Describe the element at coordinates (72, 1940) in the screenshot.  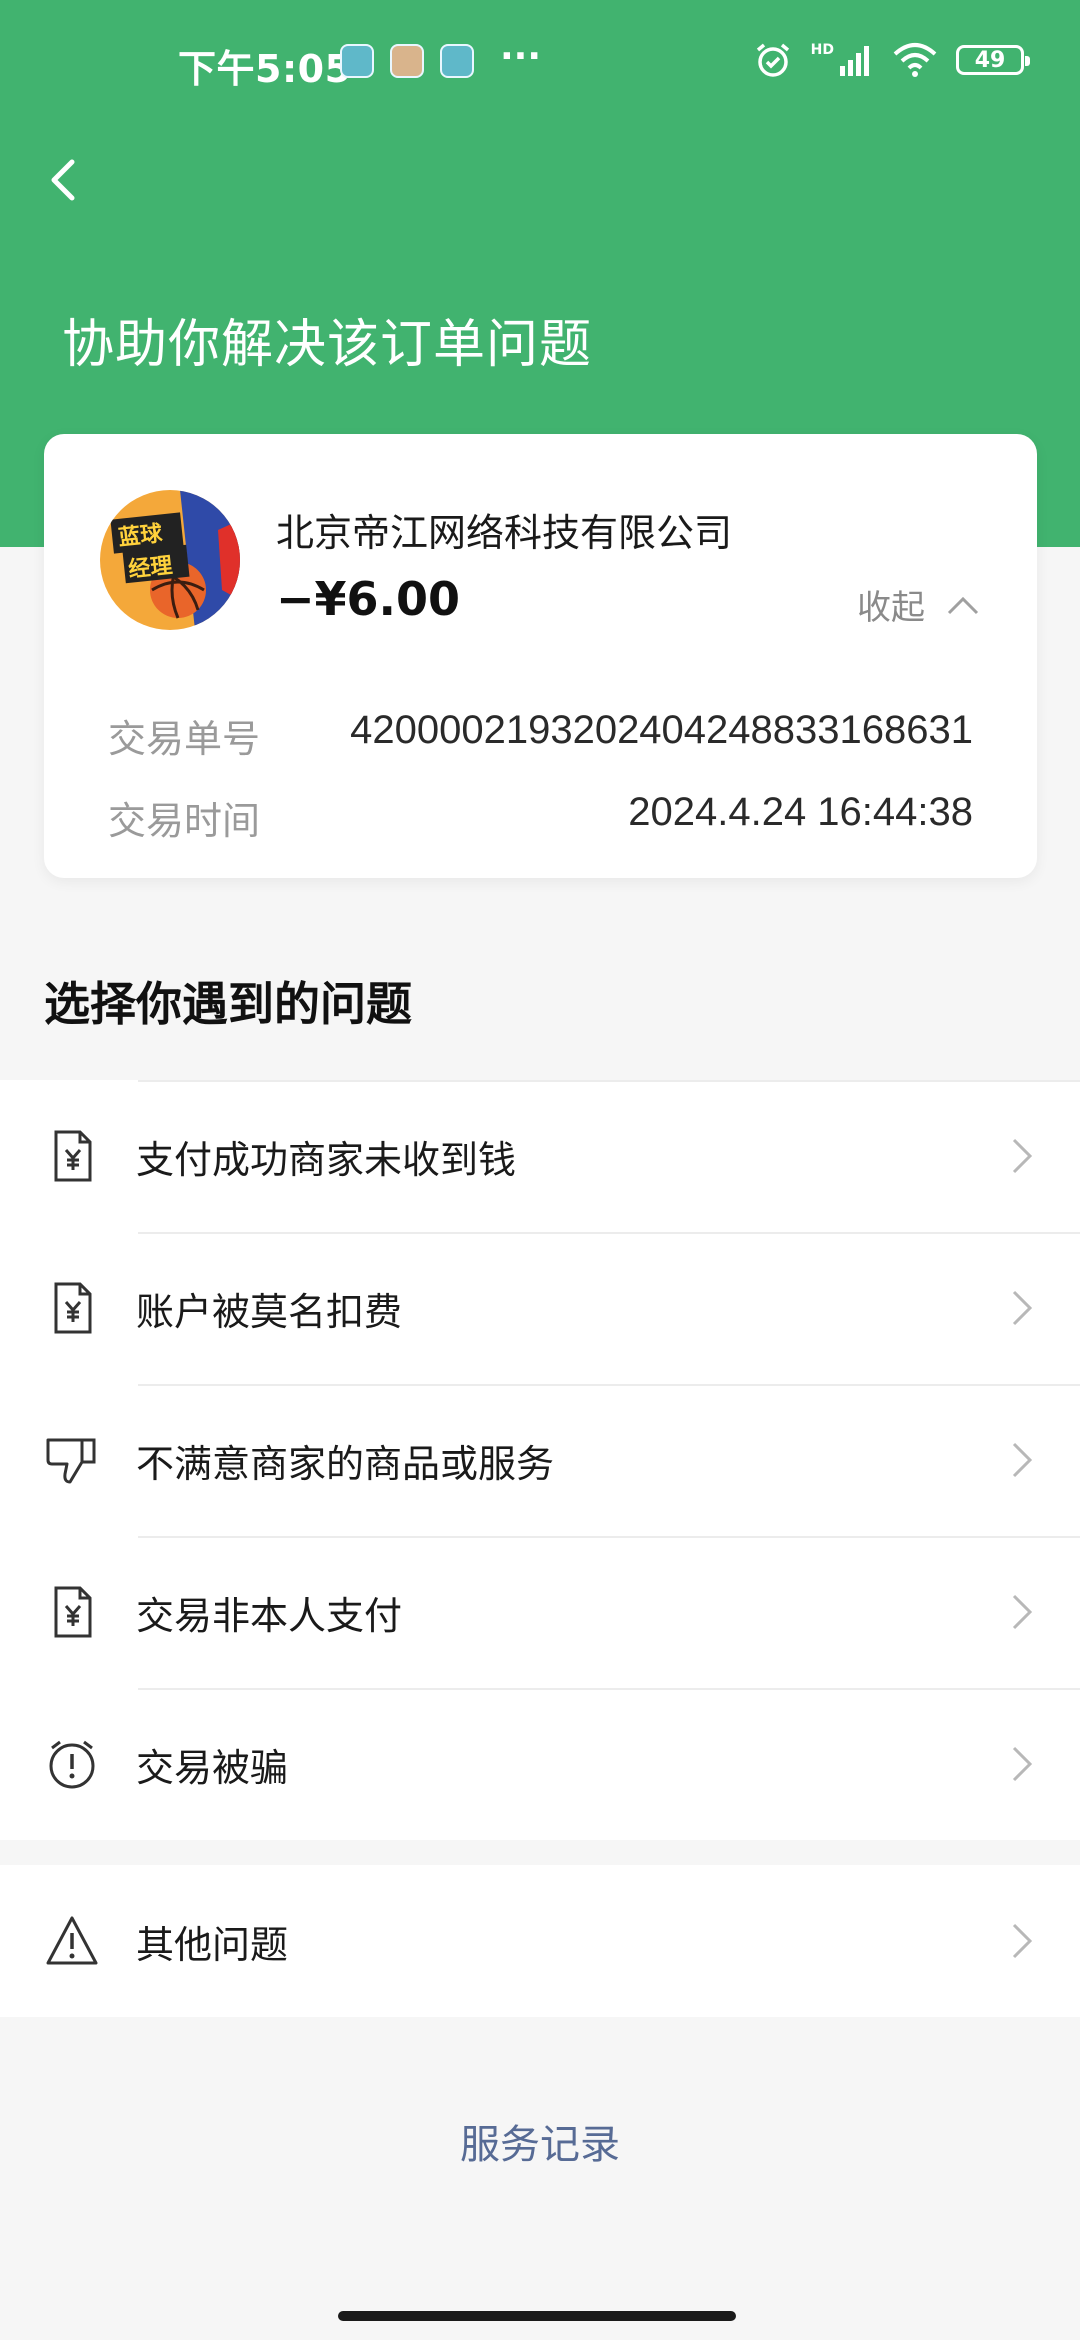
I see `warning-triangle-icon` at that location.